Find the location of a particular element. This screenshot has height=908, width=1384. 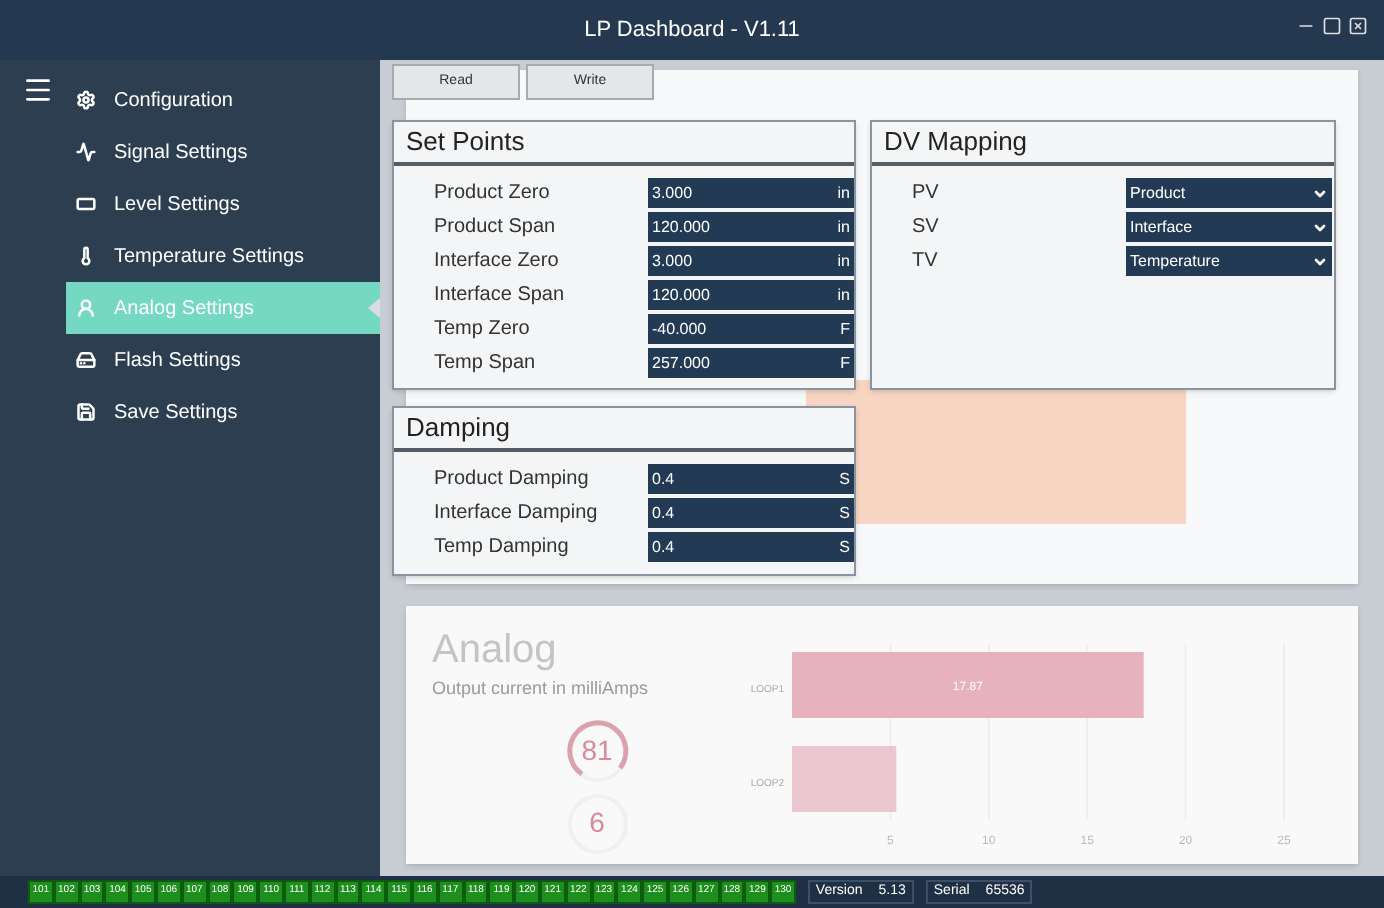

sidebar-item: Signal Settings is located at coordinates (223, 152).